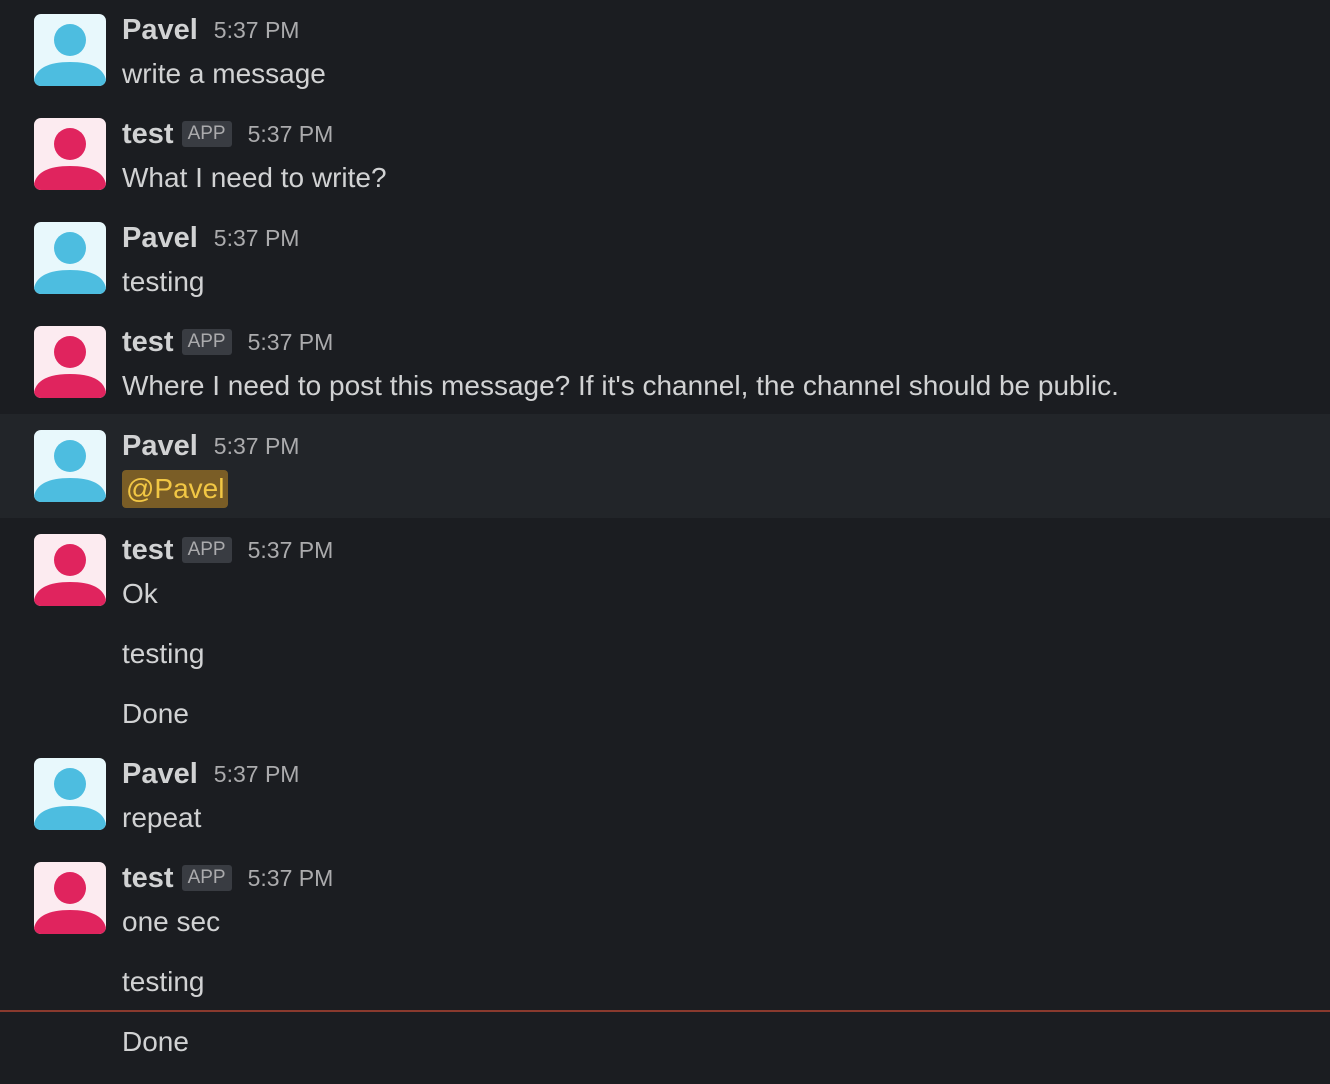 This screenshot has height=1084, width=1330. What do you see at coordinates (224, 73) in the screenshot?
I see `message-text: write a message` at bounding box center [224, 73].